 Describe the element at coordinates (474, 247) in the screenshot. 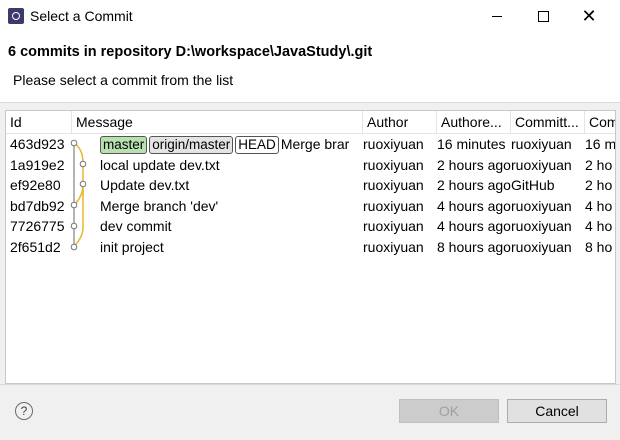

I see `commit-authored-date: 8 hours ago` at that location.